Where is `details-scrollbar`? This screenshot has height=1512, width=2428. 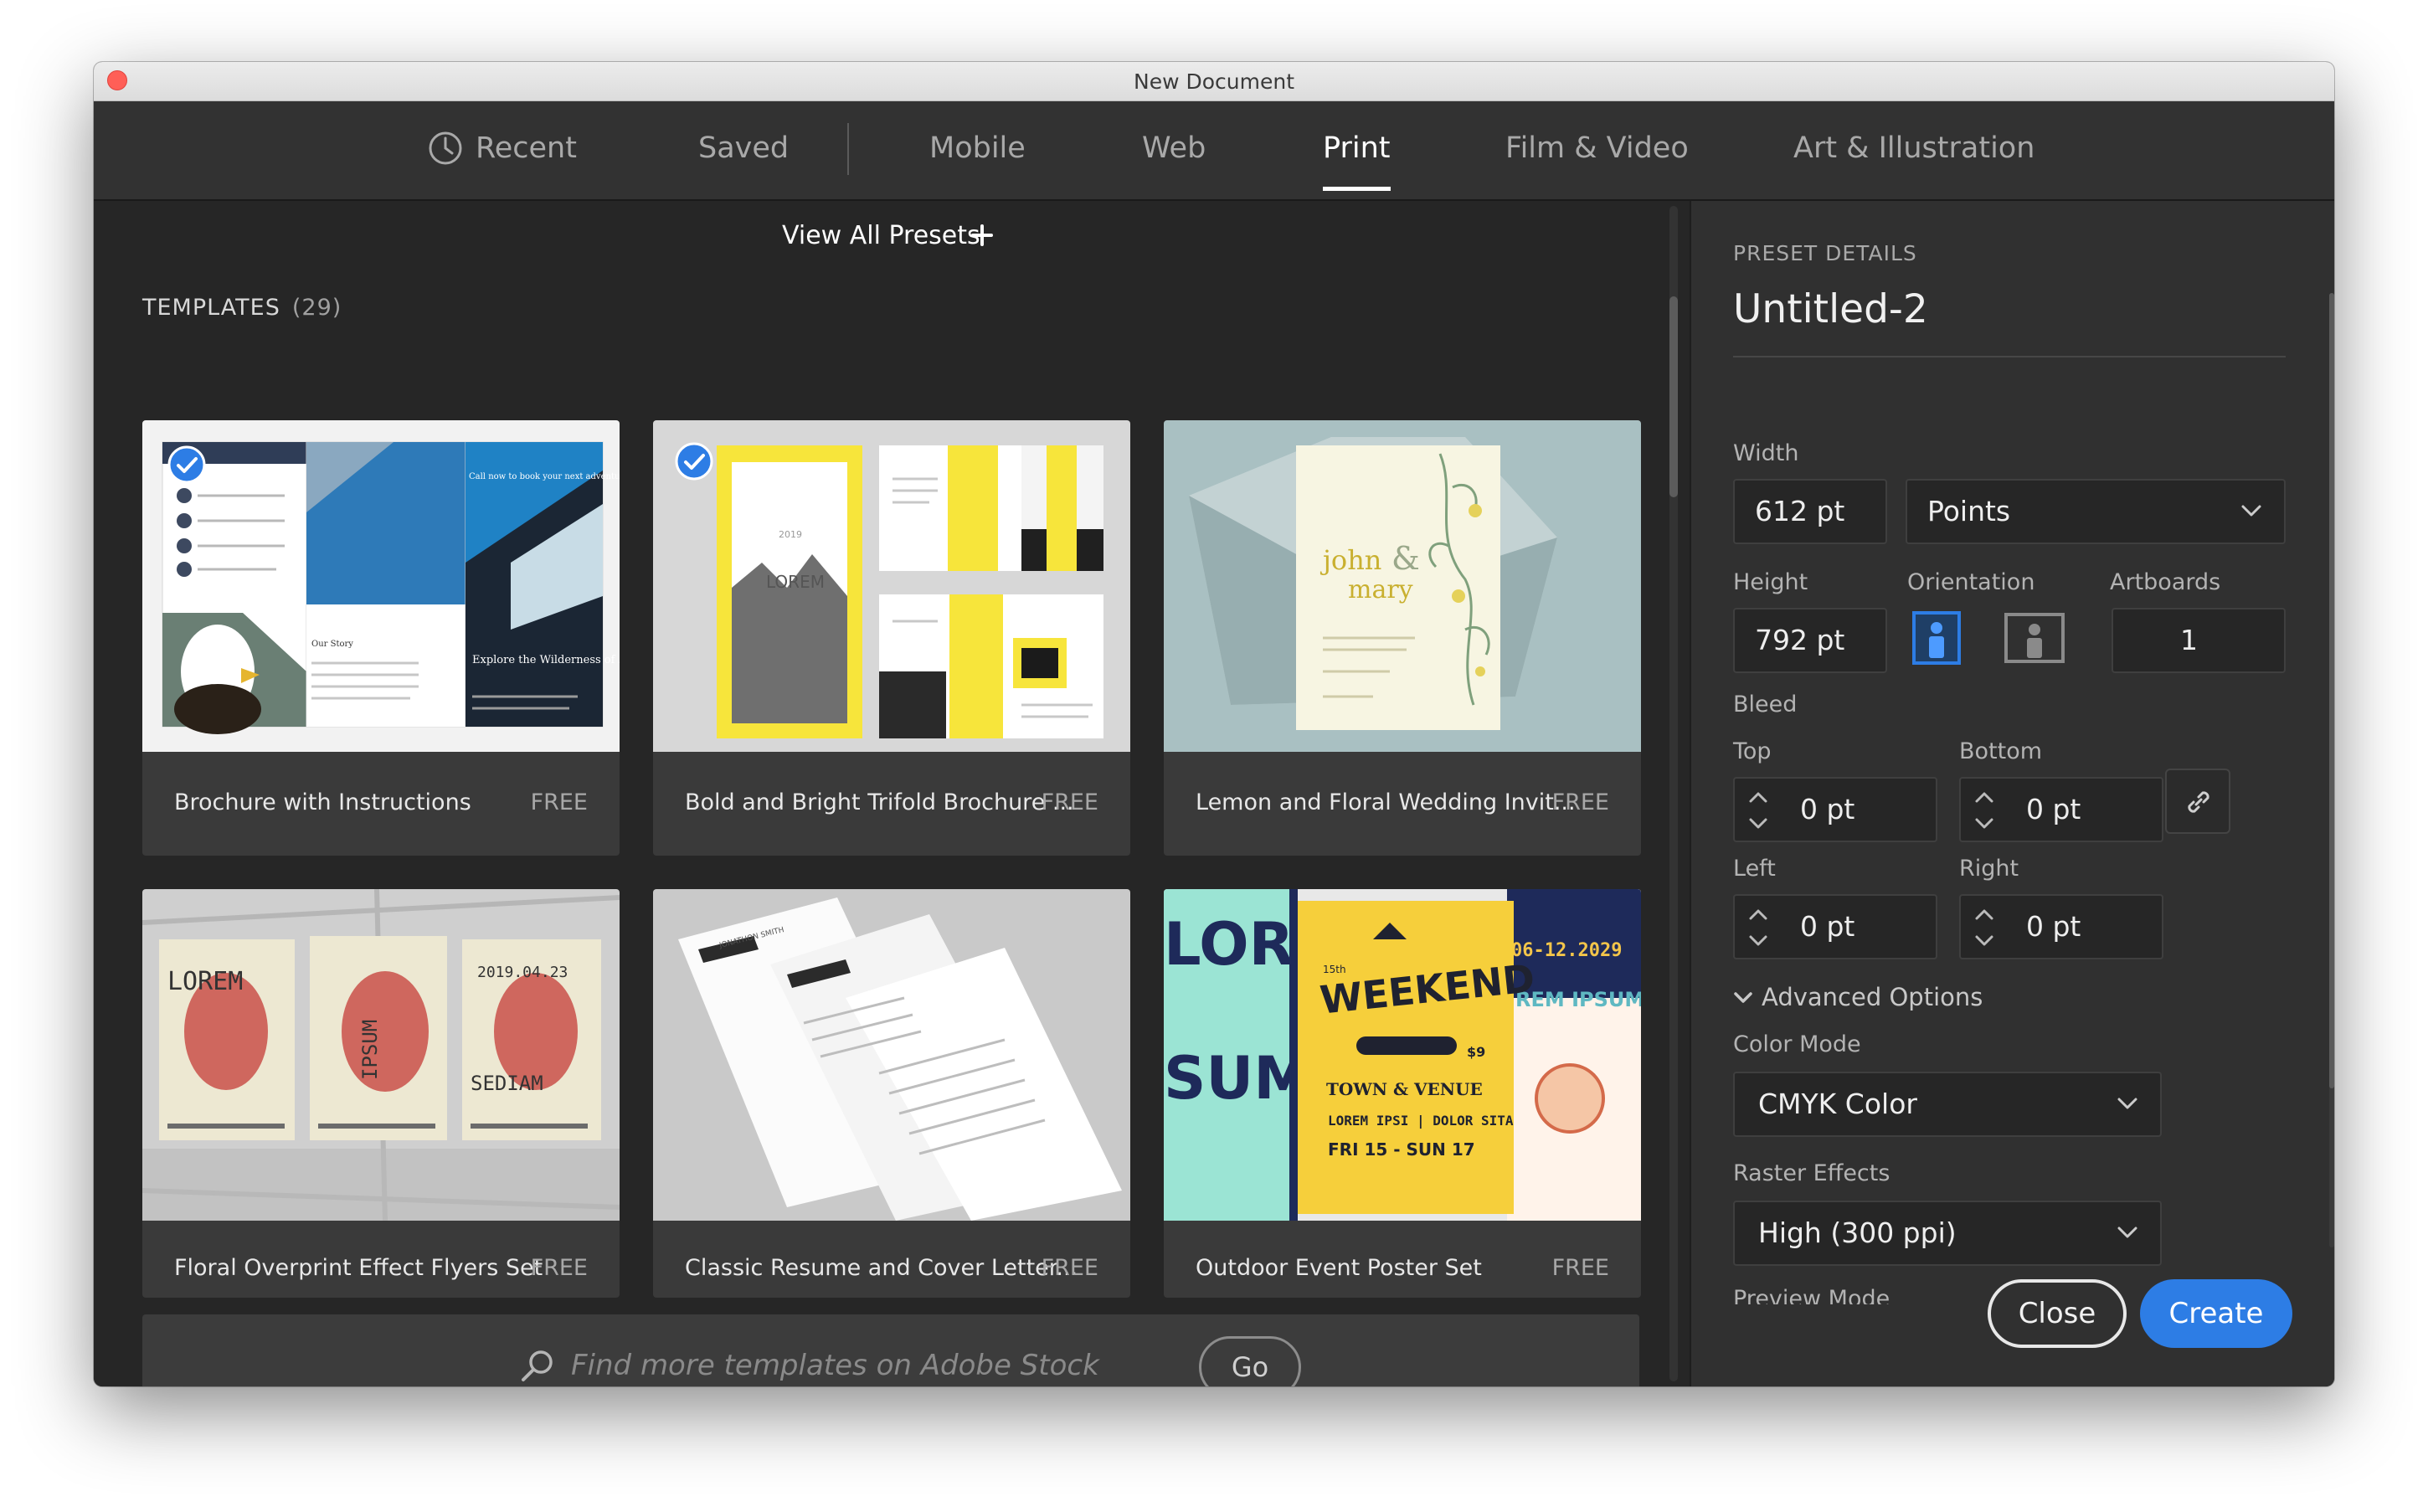
details-scrollbar is located at coordinates (2331, 770).